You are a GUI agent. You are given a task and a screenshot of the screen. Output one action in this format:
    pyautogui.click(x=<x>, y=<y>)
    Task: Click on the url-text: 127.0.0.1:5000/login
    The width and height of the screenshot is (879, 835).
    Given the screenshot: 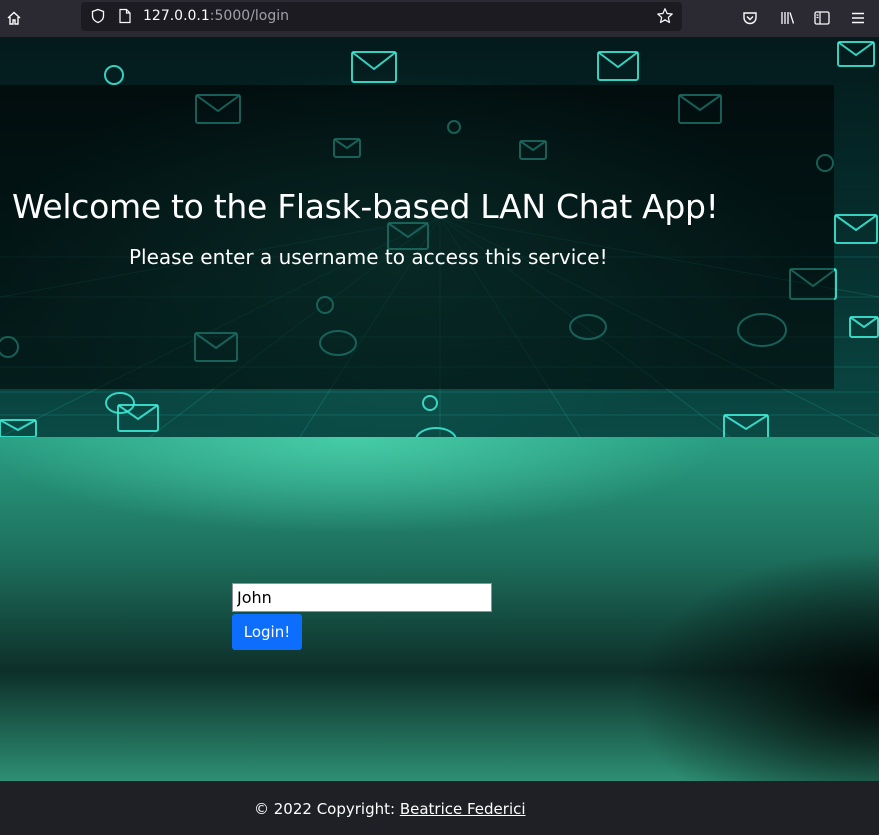 What is the action you would take?
    pyautogui.click(x=216, y=16)
    